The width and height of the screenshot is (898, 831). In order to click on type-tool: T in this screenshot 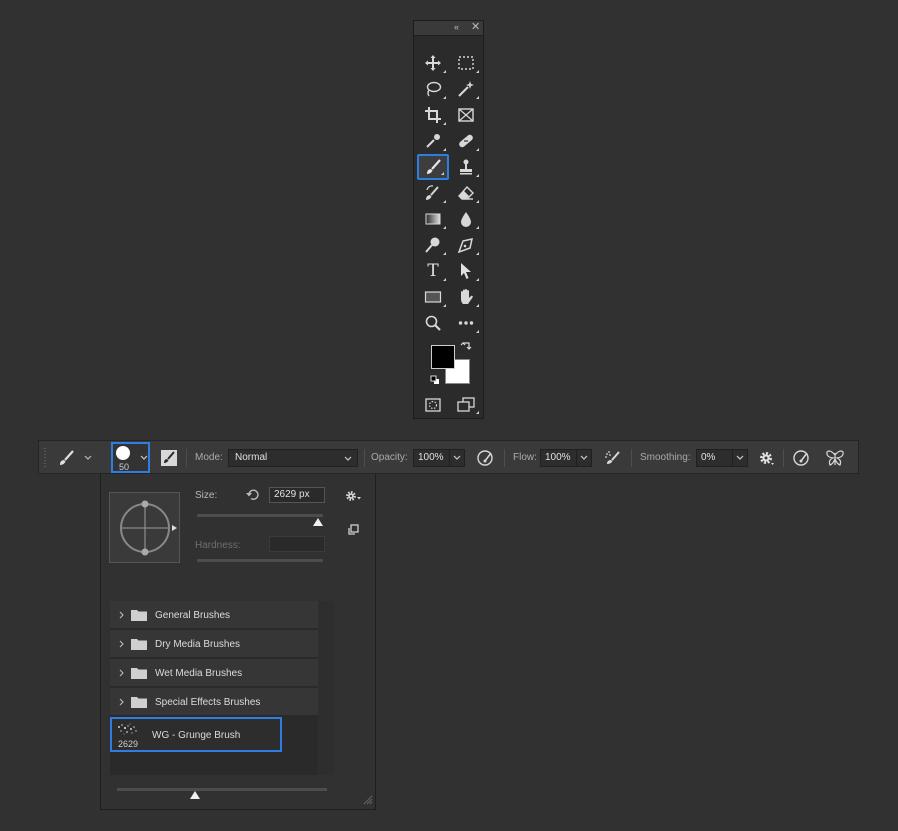, I will do `click(433, 271)`.